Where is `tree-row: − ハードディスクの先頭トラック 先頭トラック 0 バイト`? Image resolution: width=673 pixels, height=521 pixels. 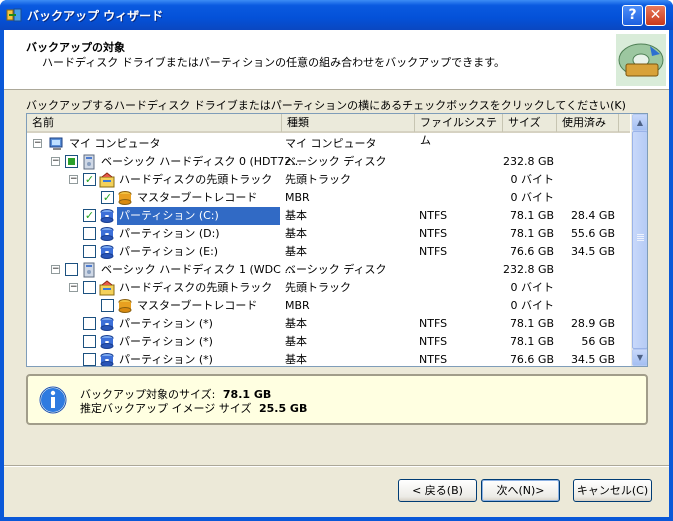 tree-row: − ハードディスクの先頭トラック 先頭トラック 0 バイト is located at coordinates (328, 288).